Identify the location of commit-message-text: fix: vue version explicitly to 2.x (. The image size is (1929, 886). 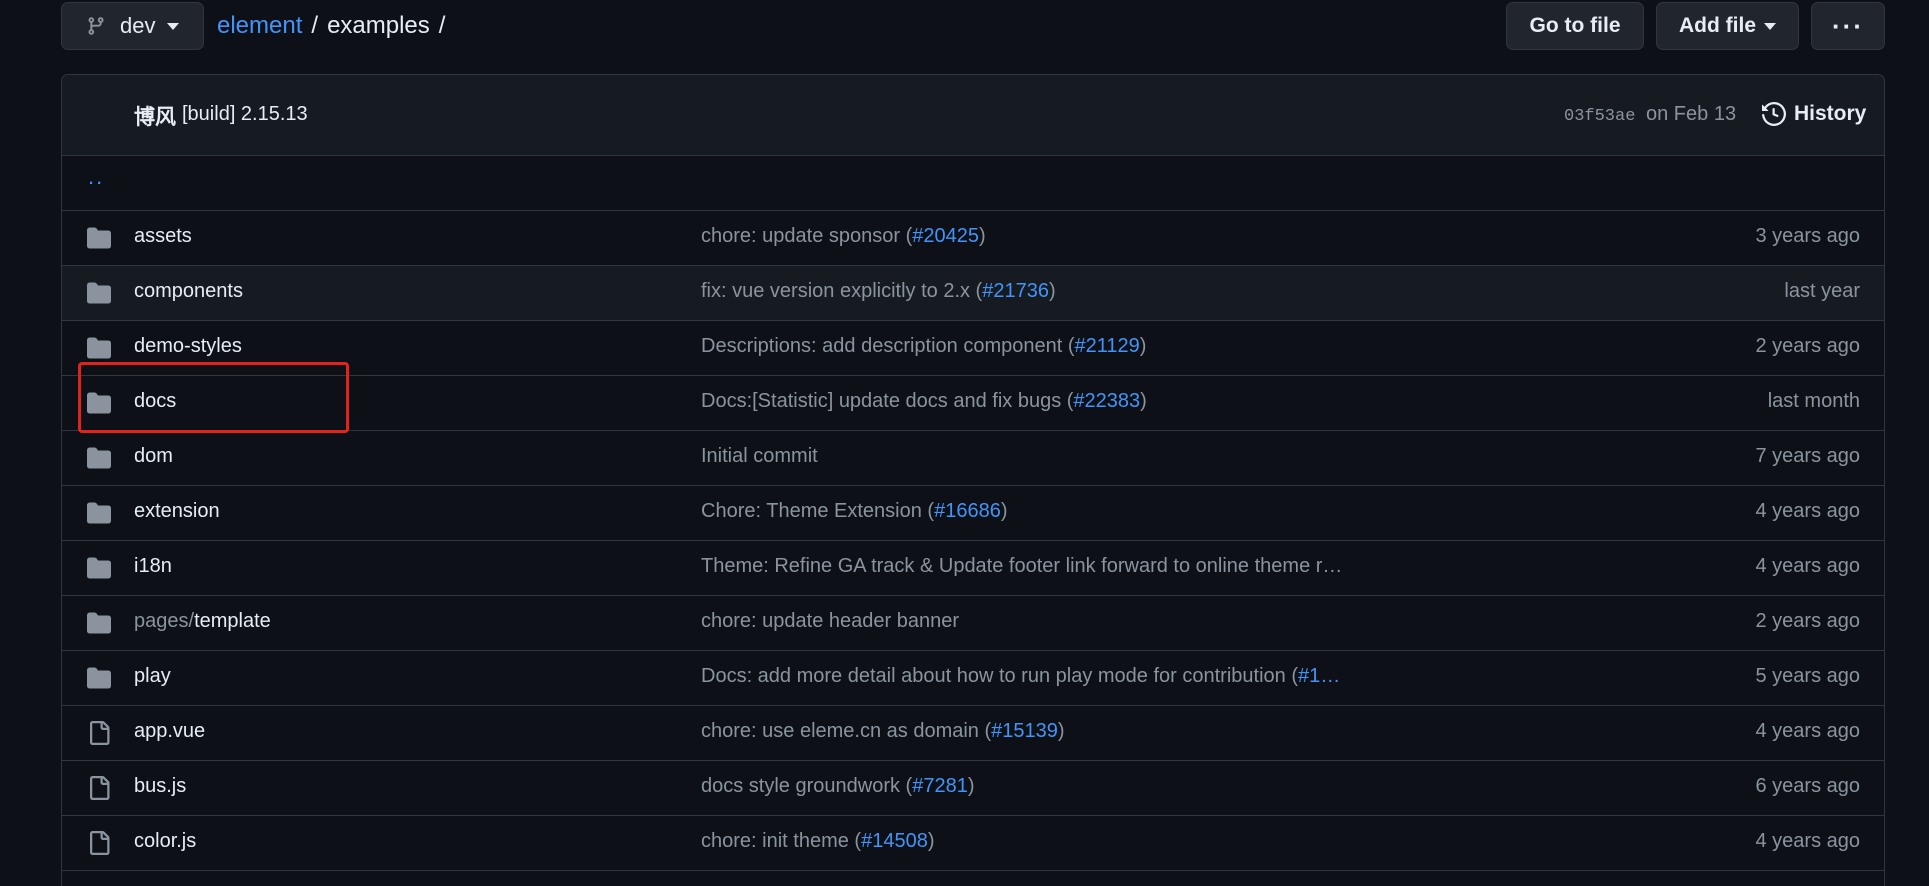
(841, 291).